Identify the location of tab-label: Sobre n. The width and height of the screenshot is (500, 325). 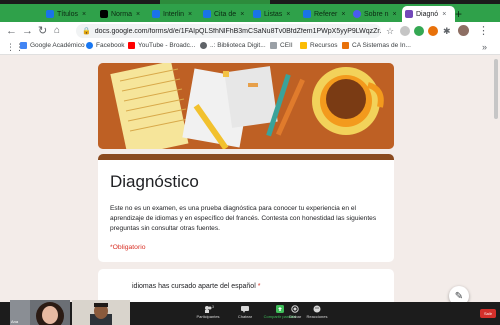
(376, 14).